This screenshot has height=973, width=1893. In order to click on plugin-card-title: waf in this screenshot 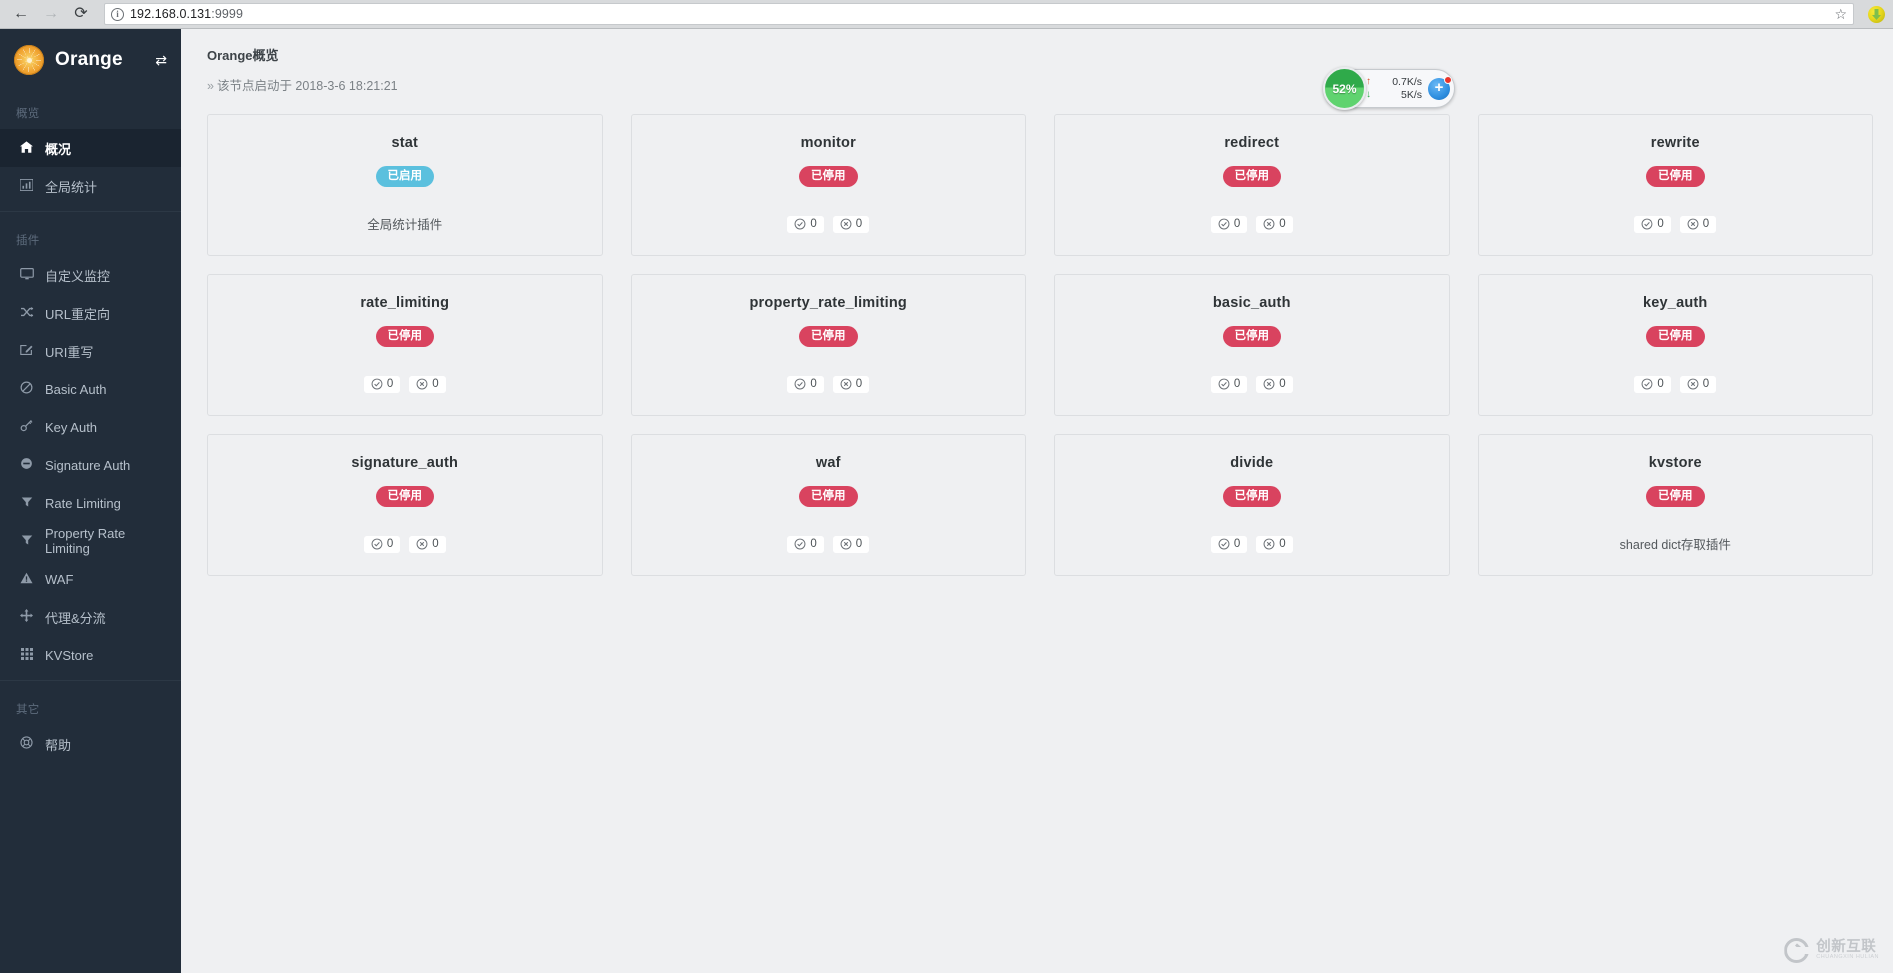, I will do `click(828, 463)`.